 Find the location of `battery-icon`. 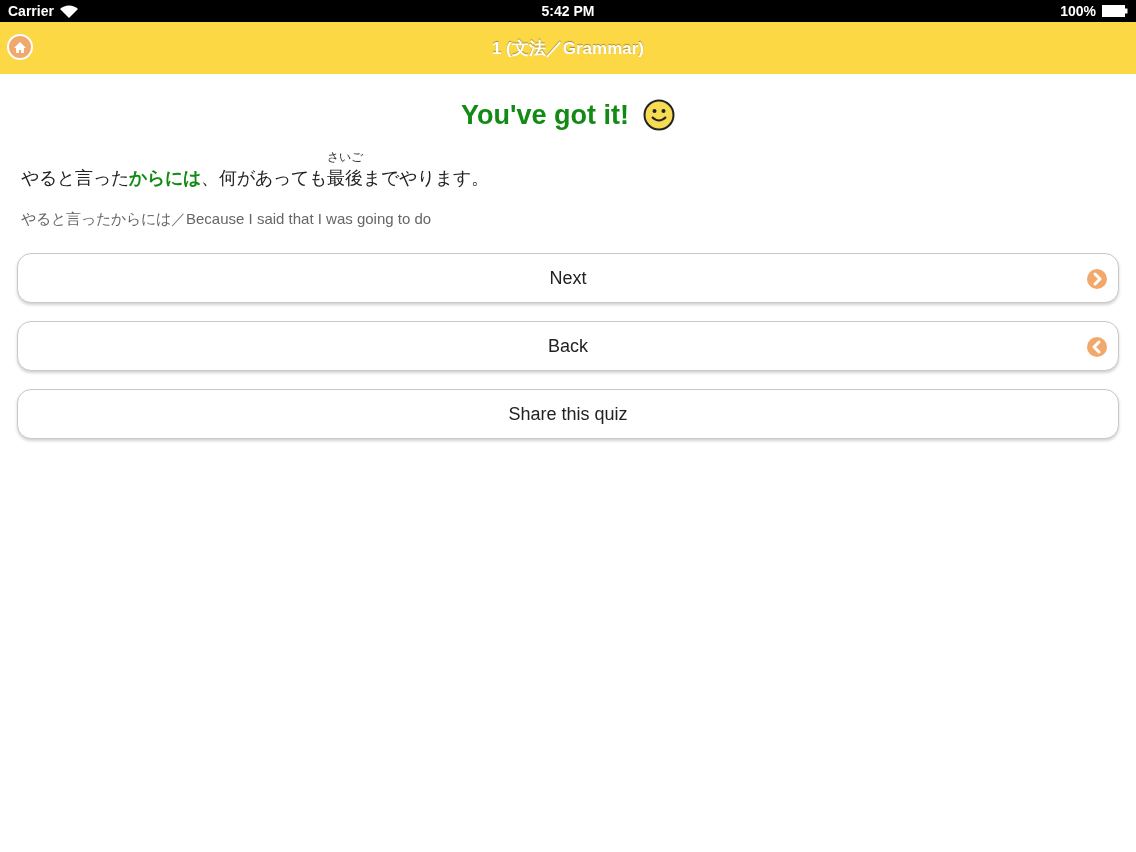

battery-icon is located at coordinates (1115, 11).